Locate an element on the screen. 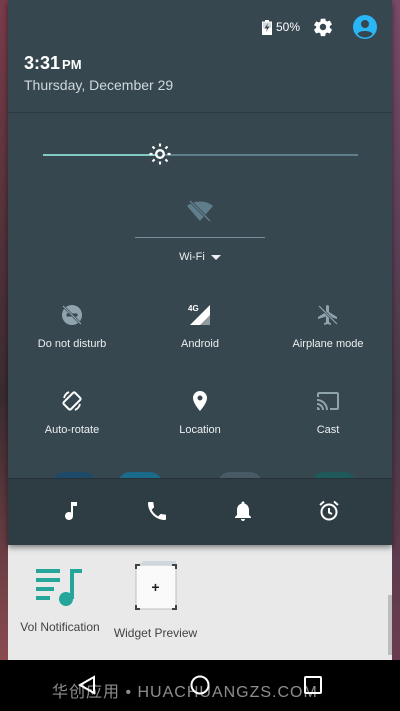 The height and width of the screenshot is (711, 400). tile-label: Android is located at coordinates (200, 344).